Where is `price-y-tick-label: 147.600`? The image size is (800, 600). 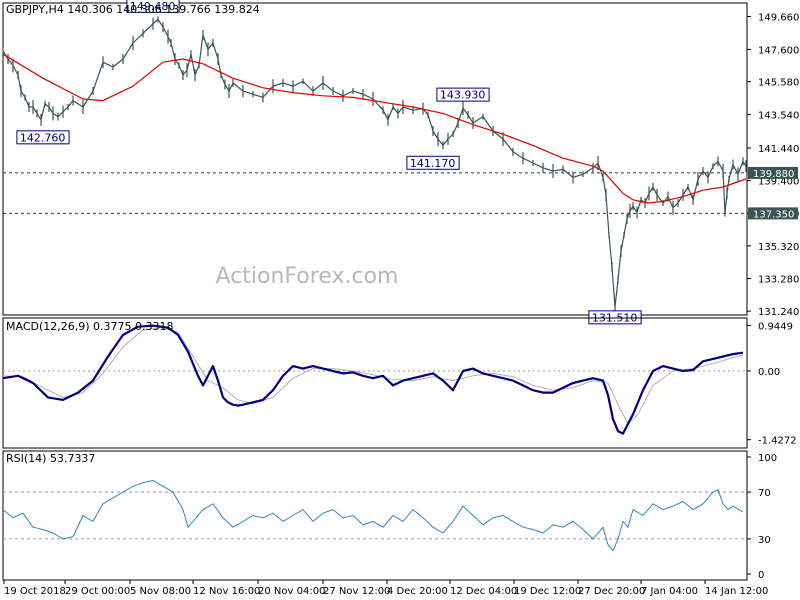 price-y-tick-label: 147.600 is located at coordinates (778, 50).